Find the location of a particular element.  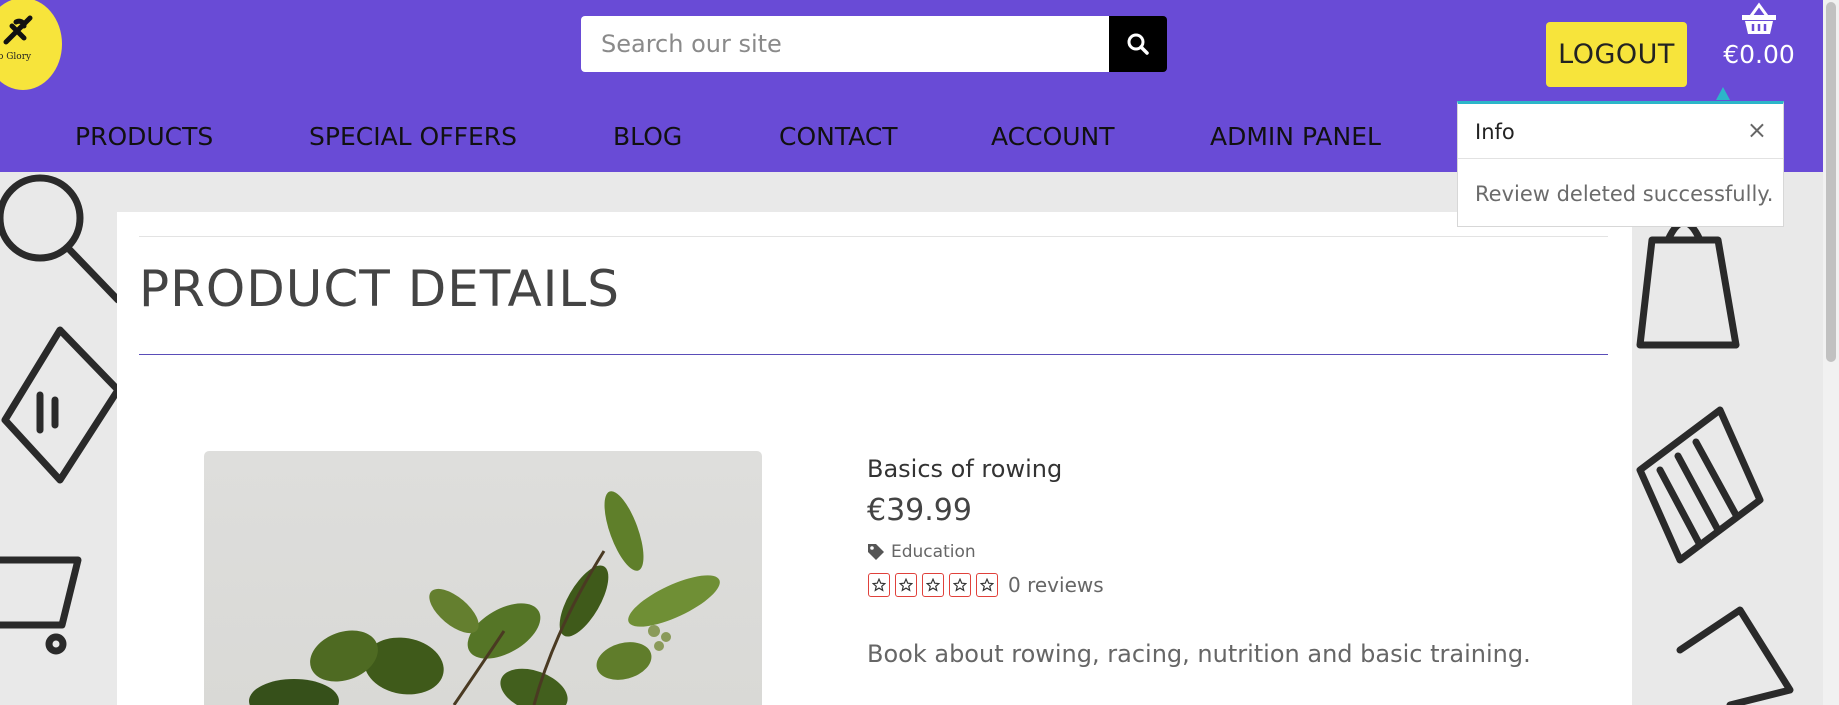

page-scrollbar is located at coordinates (1831, 352).